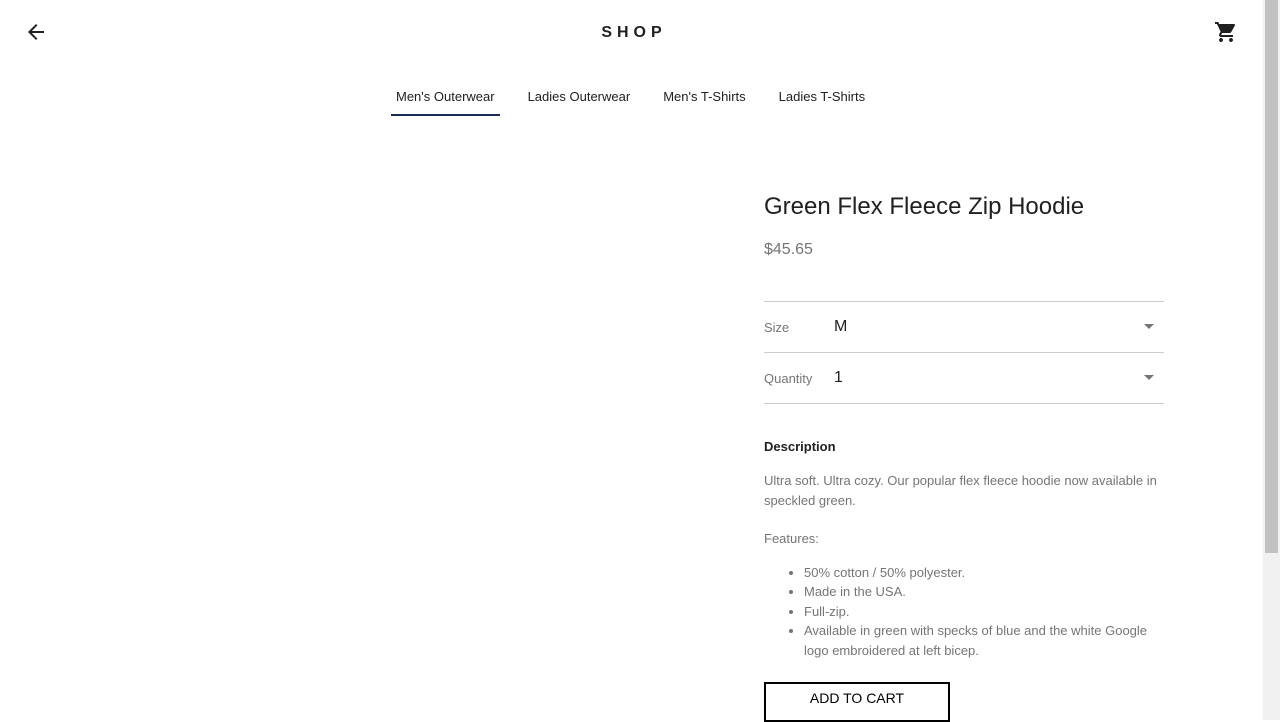  Describe the element at coordinates (1271, 276) in the screenshot. I see `scrollbar-thumb` at that location.